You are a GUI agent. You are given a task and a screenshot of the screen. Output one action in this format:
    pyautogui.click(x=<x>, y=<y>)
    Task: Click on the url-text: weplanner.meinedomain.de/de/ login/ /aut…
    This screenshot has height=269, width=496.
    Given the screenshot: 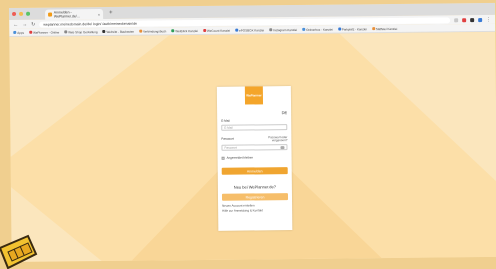 What is the action you would take?
    pyautogui.click(x=90, y=24)
    